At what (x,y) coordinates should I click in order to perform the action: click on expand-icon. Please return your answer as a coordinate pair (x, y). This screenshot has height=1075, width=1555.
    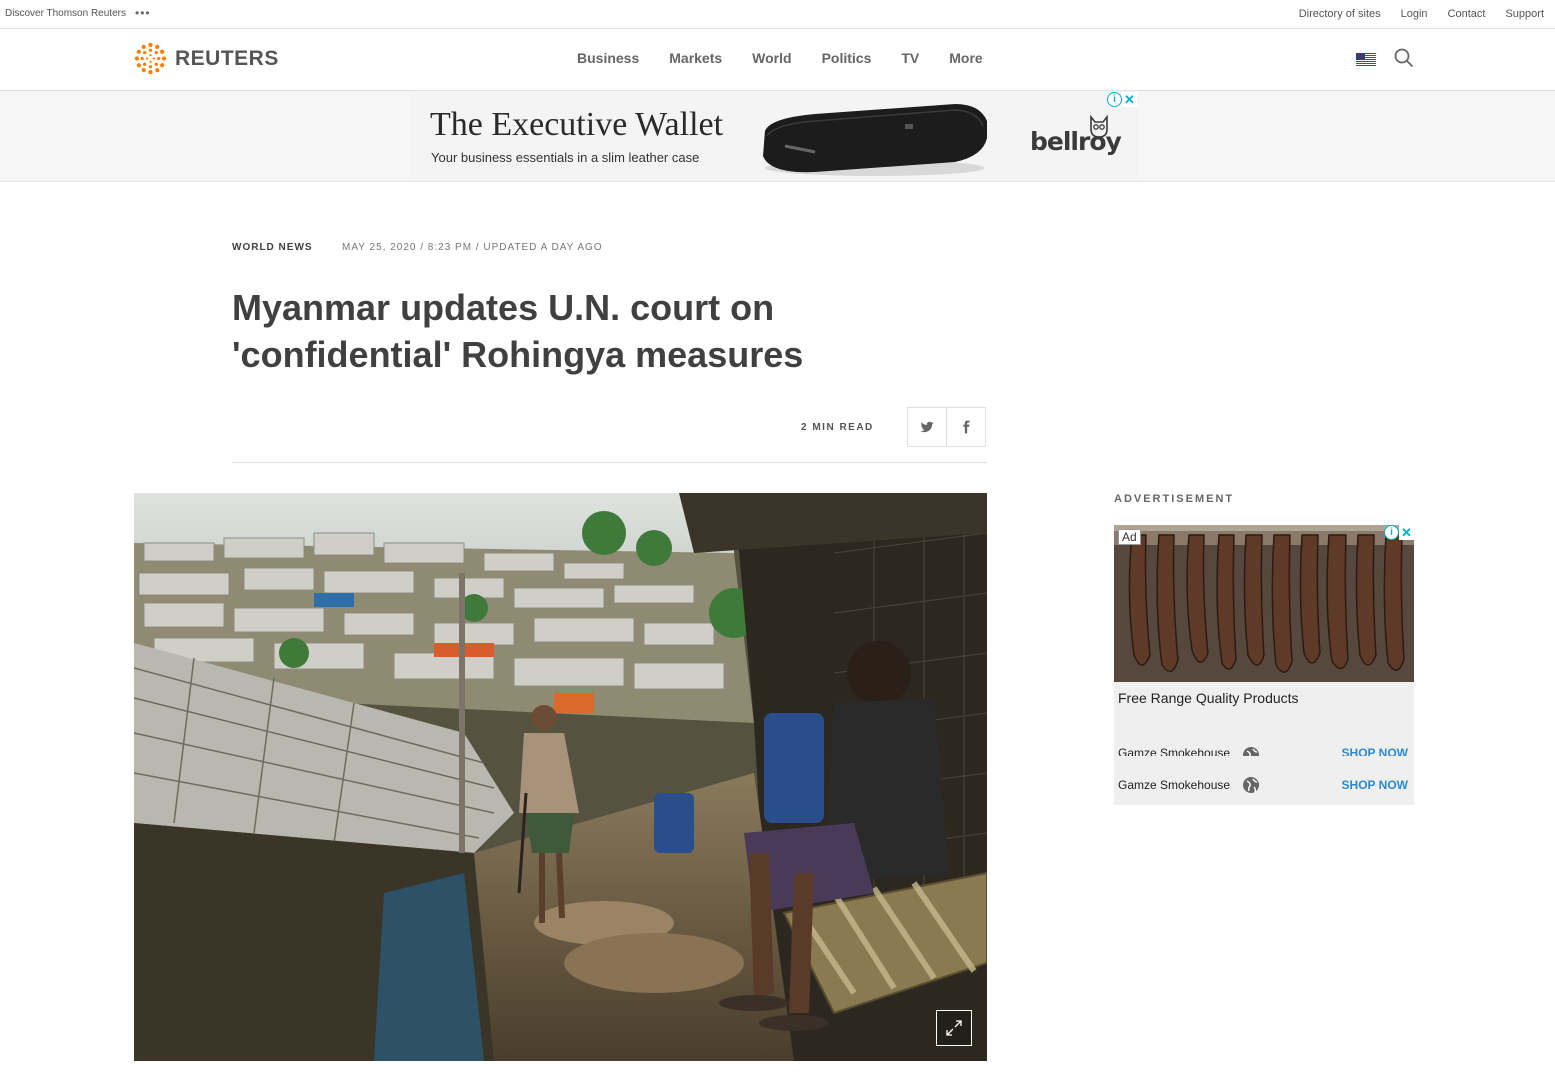
    Looking at the image, I should click on (954, 1028).